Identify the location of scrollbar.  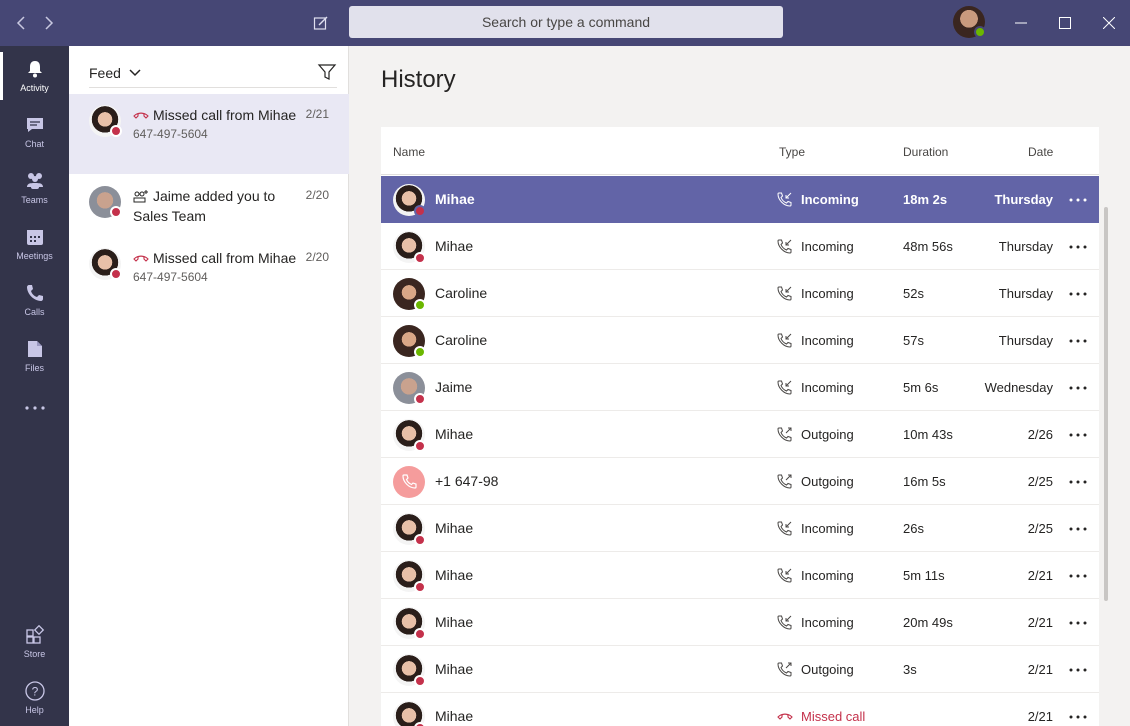
(1106, 404).